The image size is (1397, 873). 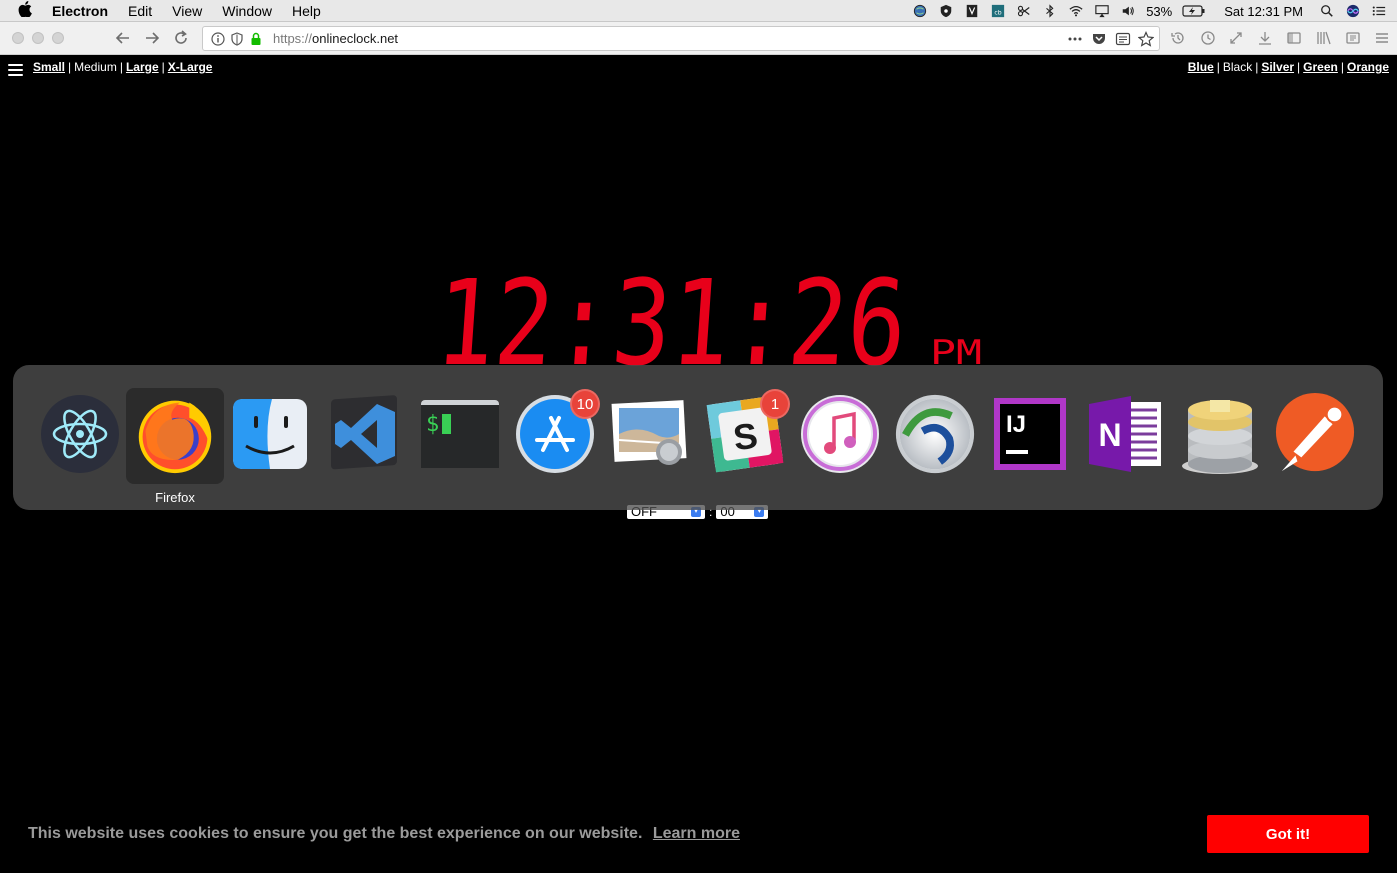 I want to click on learn-more-link: Learn more, so click(x=696, y=833).